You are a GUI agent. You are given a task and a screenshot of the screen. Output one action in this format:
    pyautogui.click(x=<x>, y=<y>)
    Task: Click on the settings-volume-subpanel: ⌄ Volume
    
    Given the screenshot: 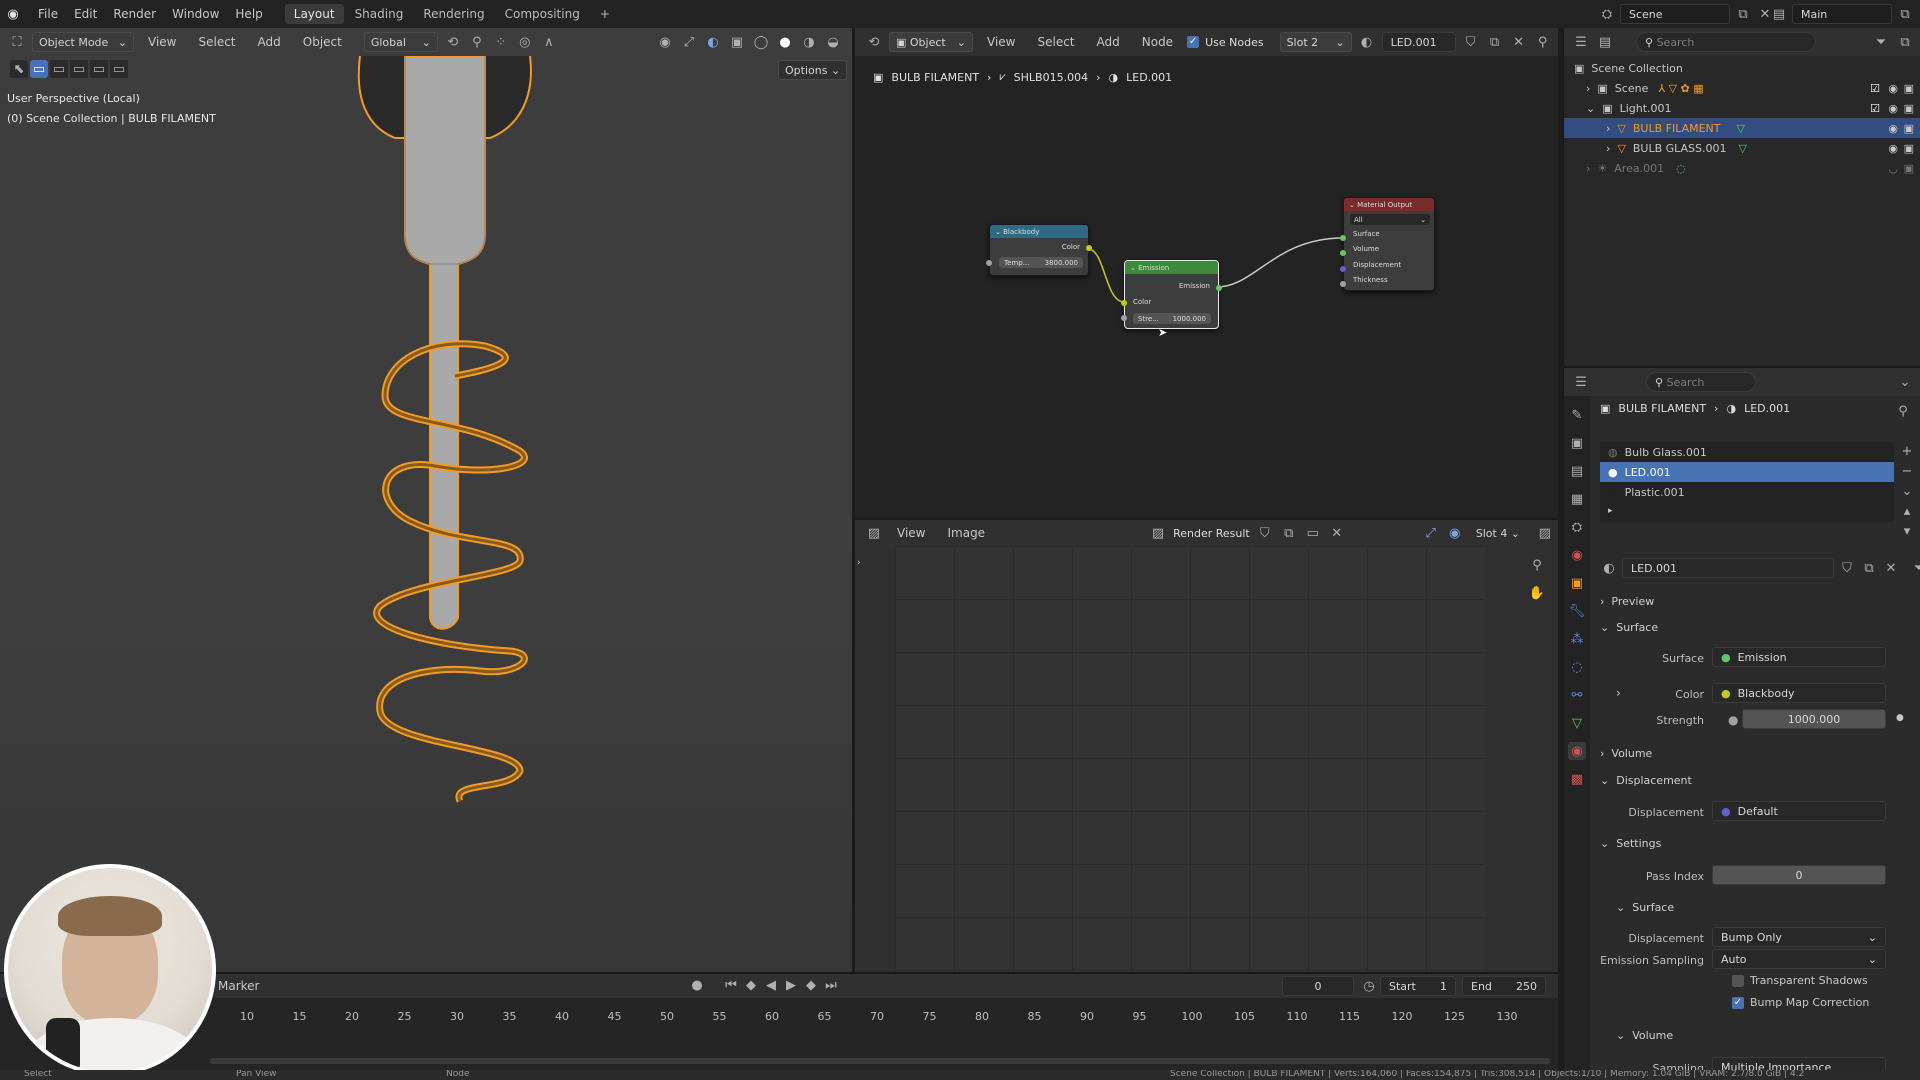 What is the action you would take?
    pyautogui.click(x=1644, y=1035)
    